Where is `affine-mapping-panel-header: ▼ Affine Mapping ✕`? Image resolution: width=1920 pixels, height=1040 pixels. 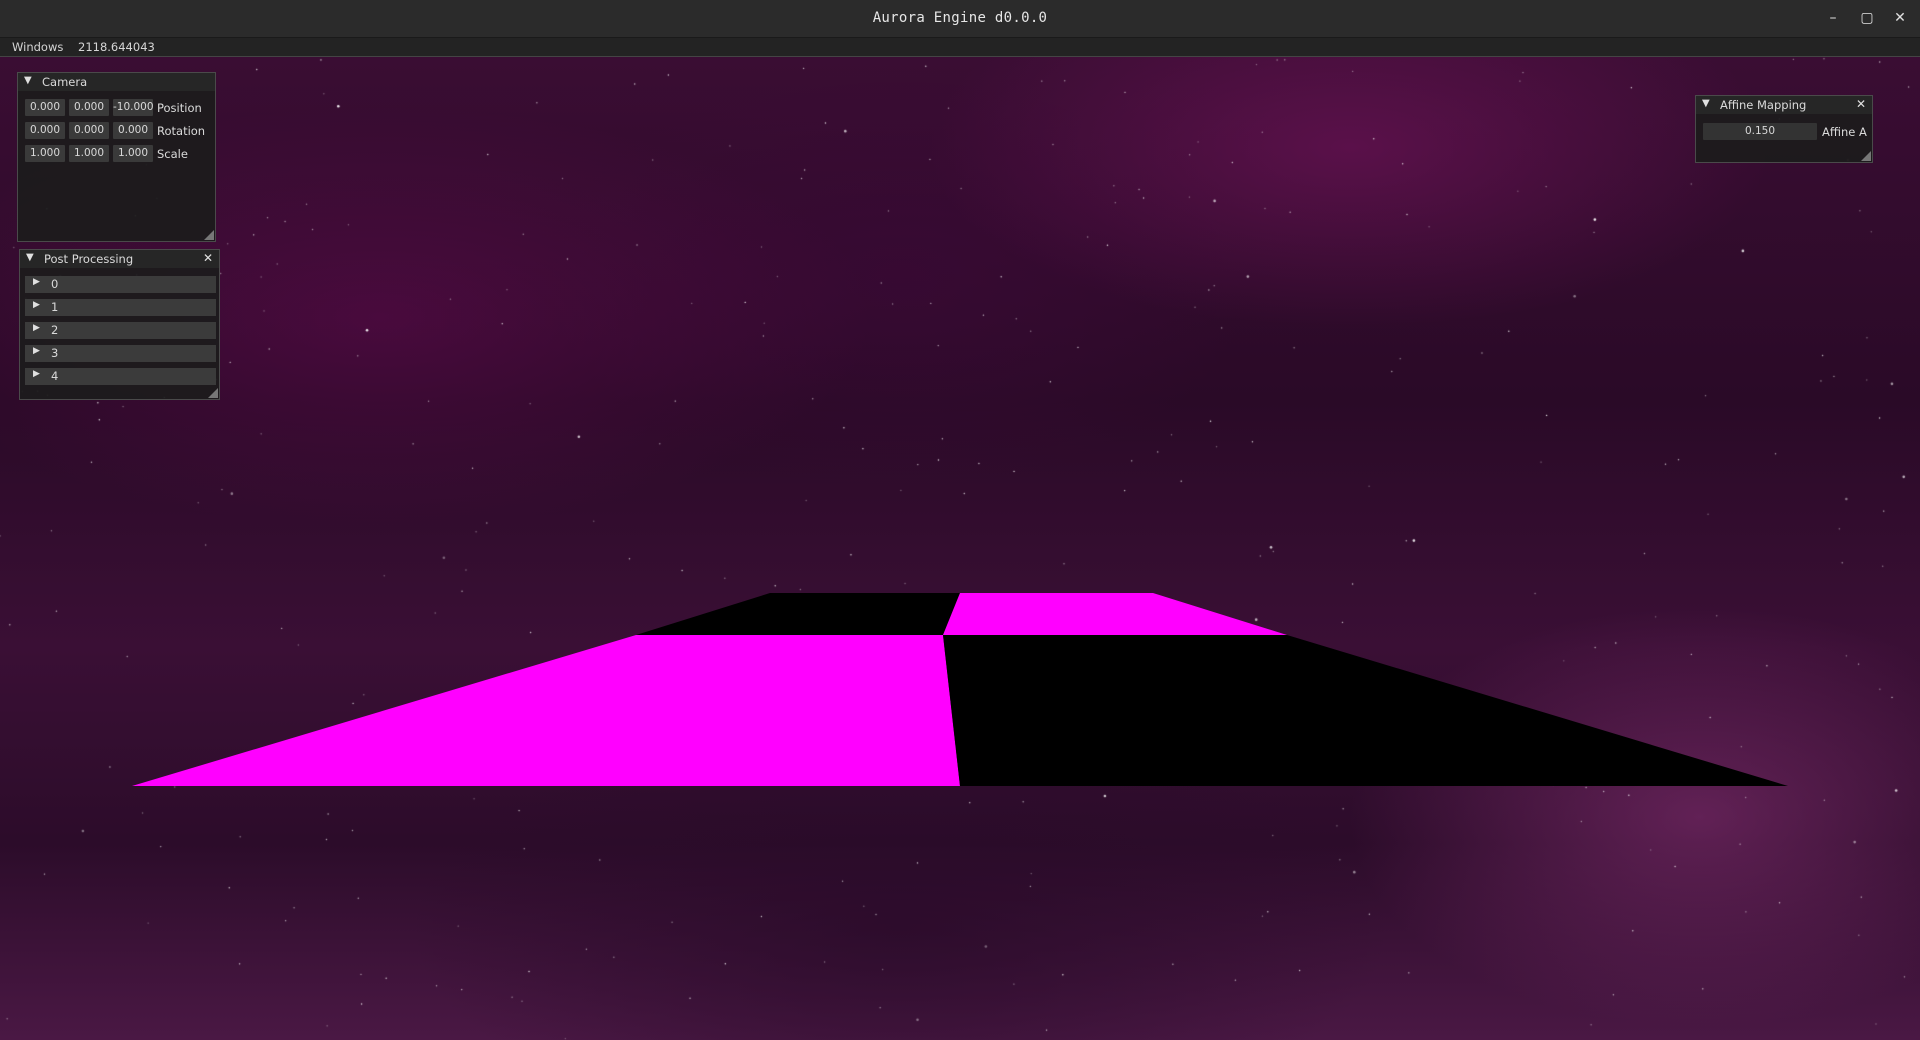 affine-mapping-panel-header: ▼ Affine Mapping ✕ is located at coordinates (1784, 105).